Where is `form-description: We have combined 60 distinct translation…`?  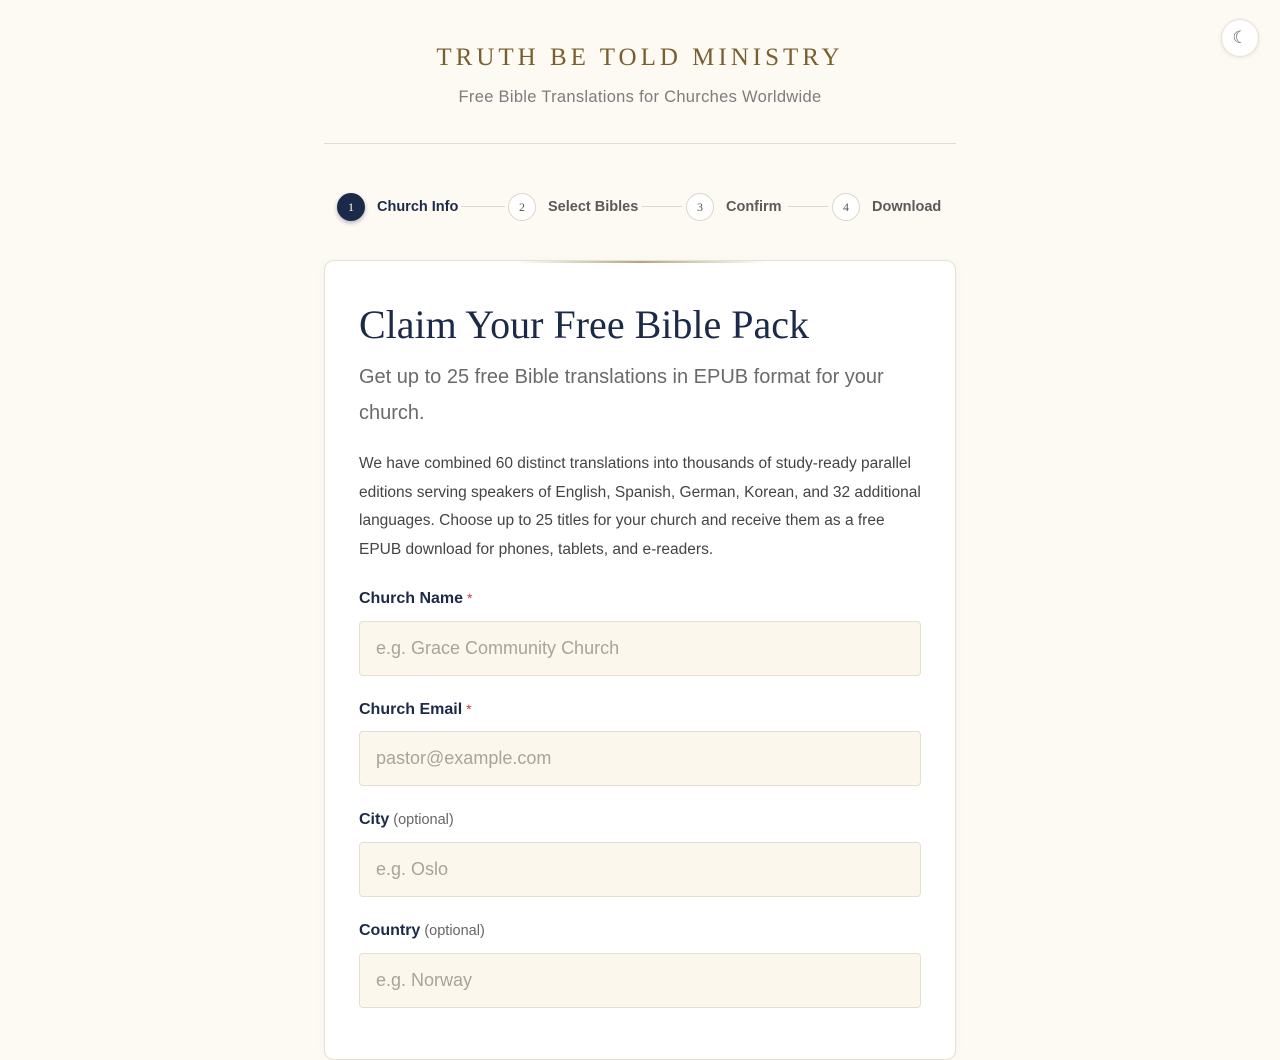 form-description: We have combined 60 distinct translation… is located at coordinates (640, 506).